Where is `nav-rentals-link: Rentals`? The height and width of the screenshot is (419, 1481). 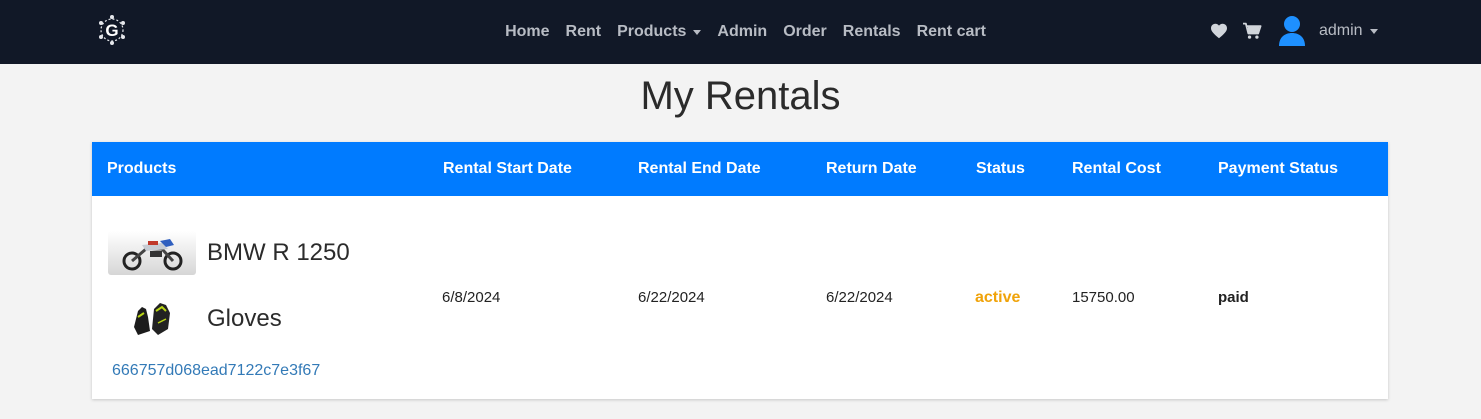
nav-rentals-link: Rentals is located at coordinates (872, 32).